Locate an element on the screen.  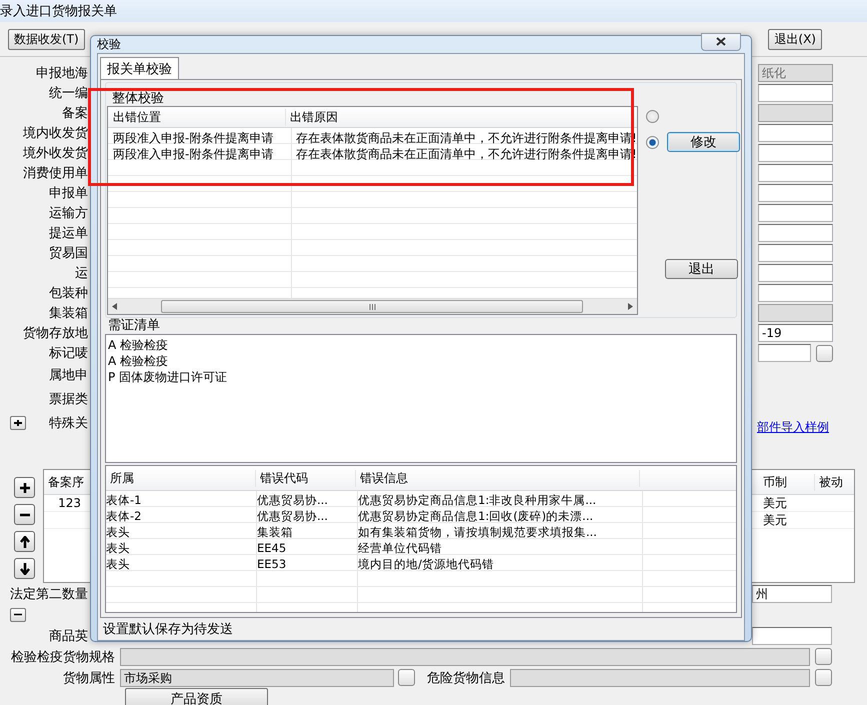
table-cell-text: 境内目的地/货源地代码错 is located at coordinates (426, 564).